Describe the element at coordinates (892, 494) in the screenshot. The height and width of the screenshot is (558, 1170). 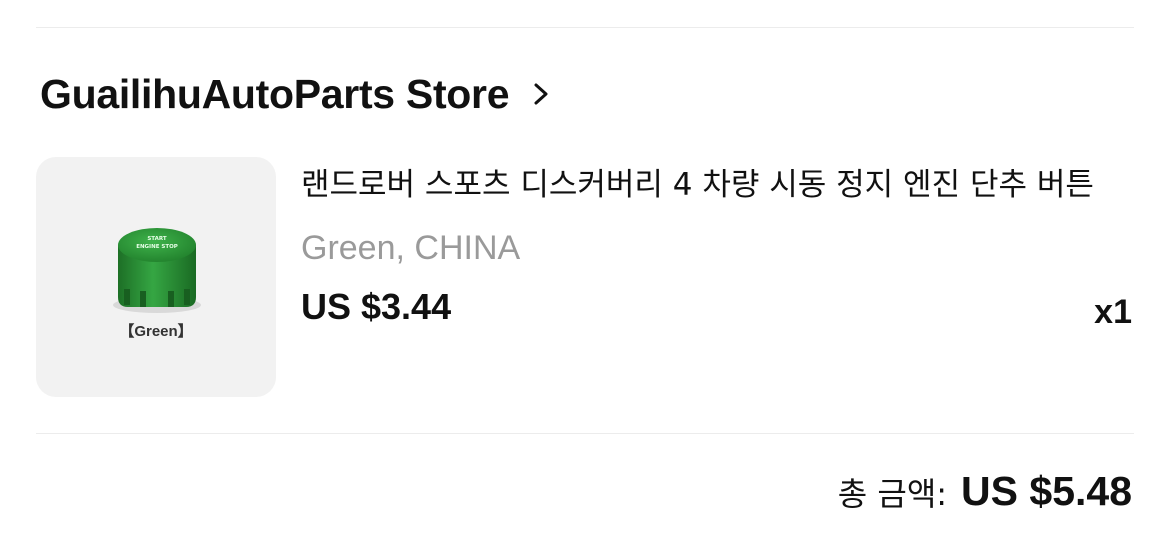
I see `total-label: 총 금액:` at that location.